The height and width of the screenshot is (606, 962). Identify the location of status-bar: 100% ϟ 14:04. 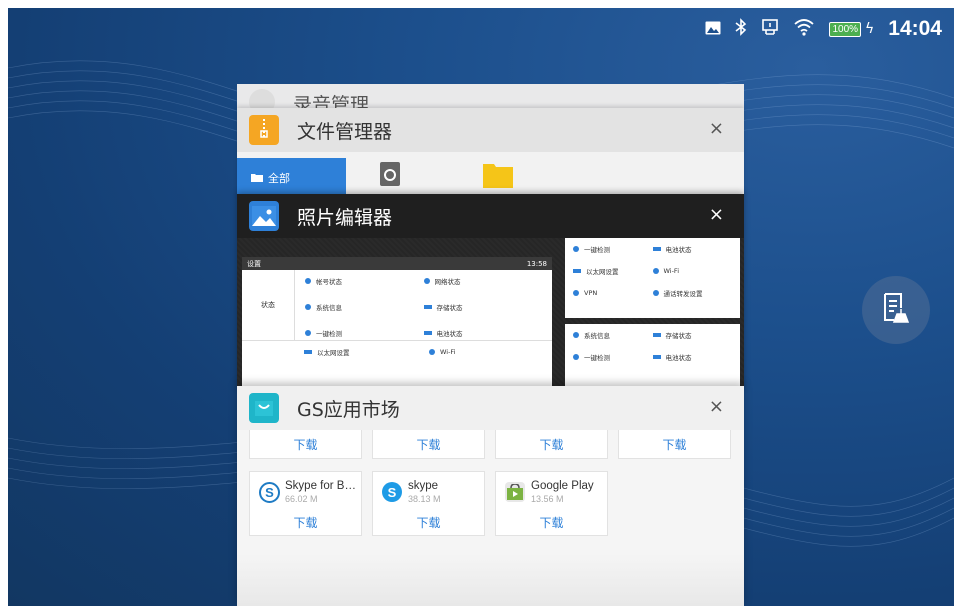
(823, 29).